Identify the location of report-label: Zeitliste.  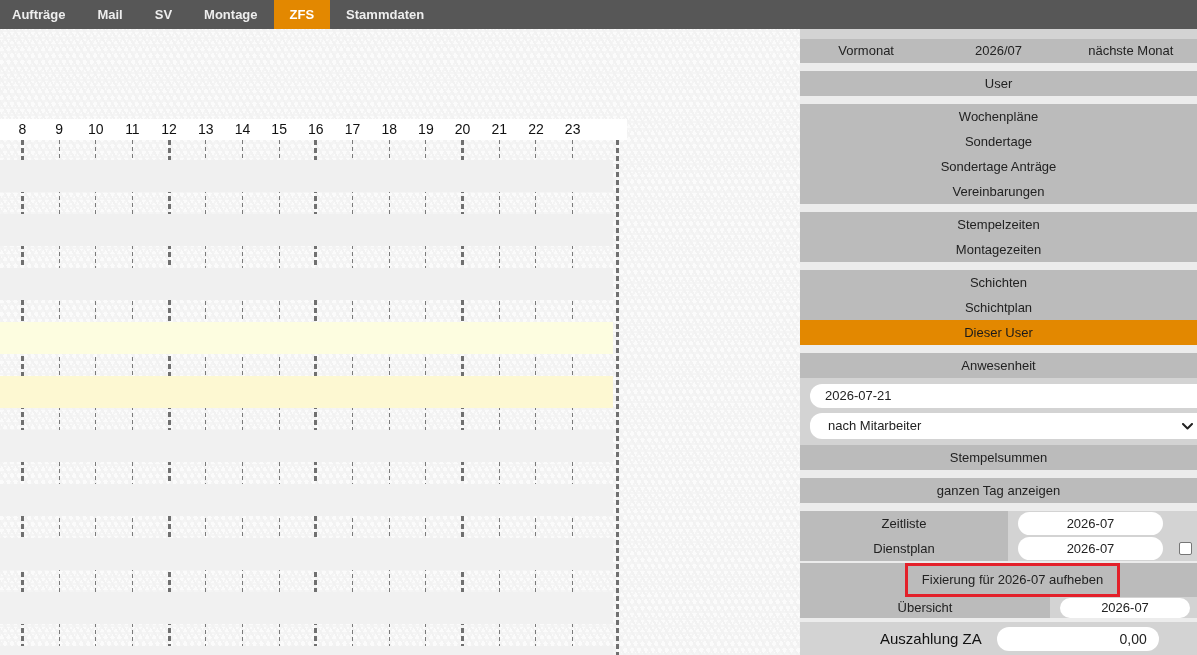
(904, 523).